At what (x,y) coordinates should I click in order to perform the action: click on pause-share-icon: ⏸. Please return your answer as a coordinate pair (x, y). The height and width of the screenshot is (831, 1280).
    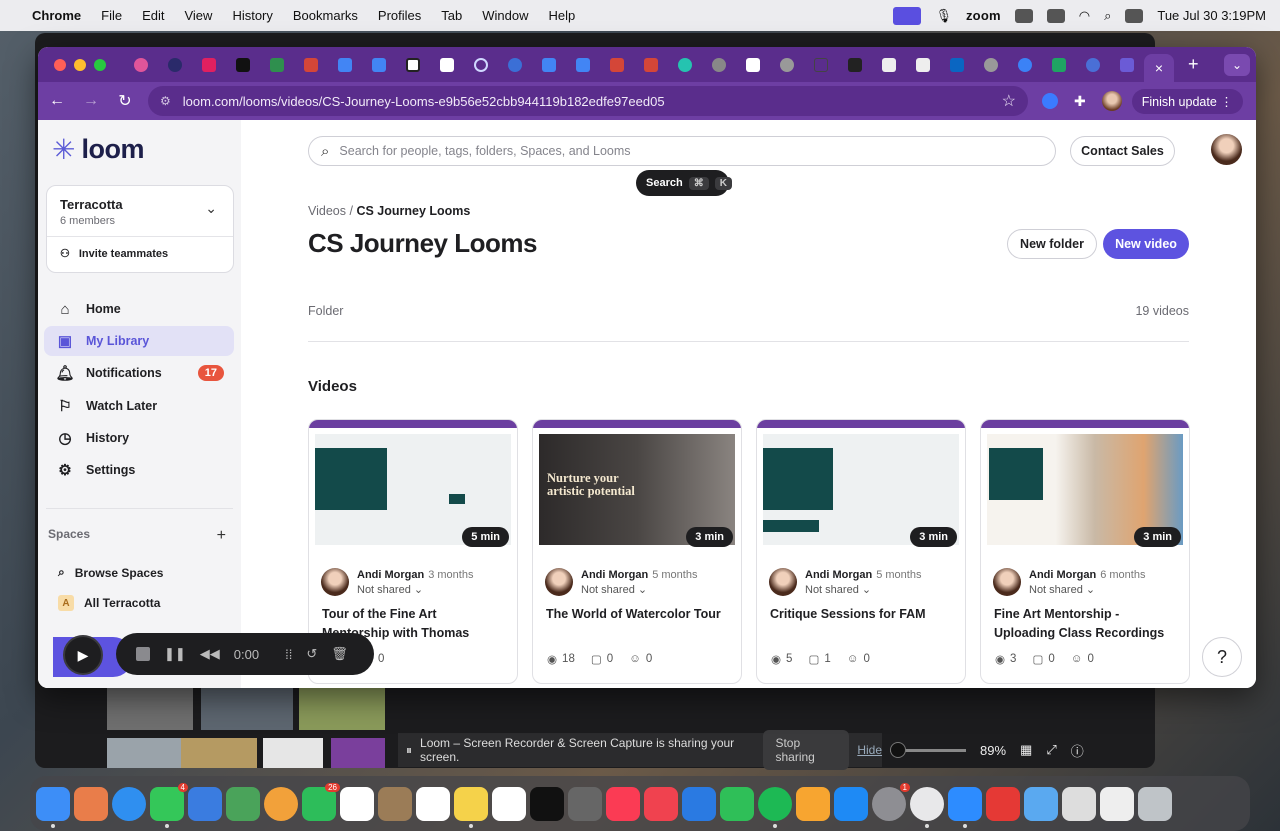
    Looking at the image, I should click on (409, 750).